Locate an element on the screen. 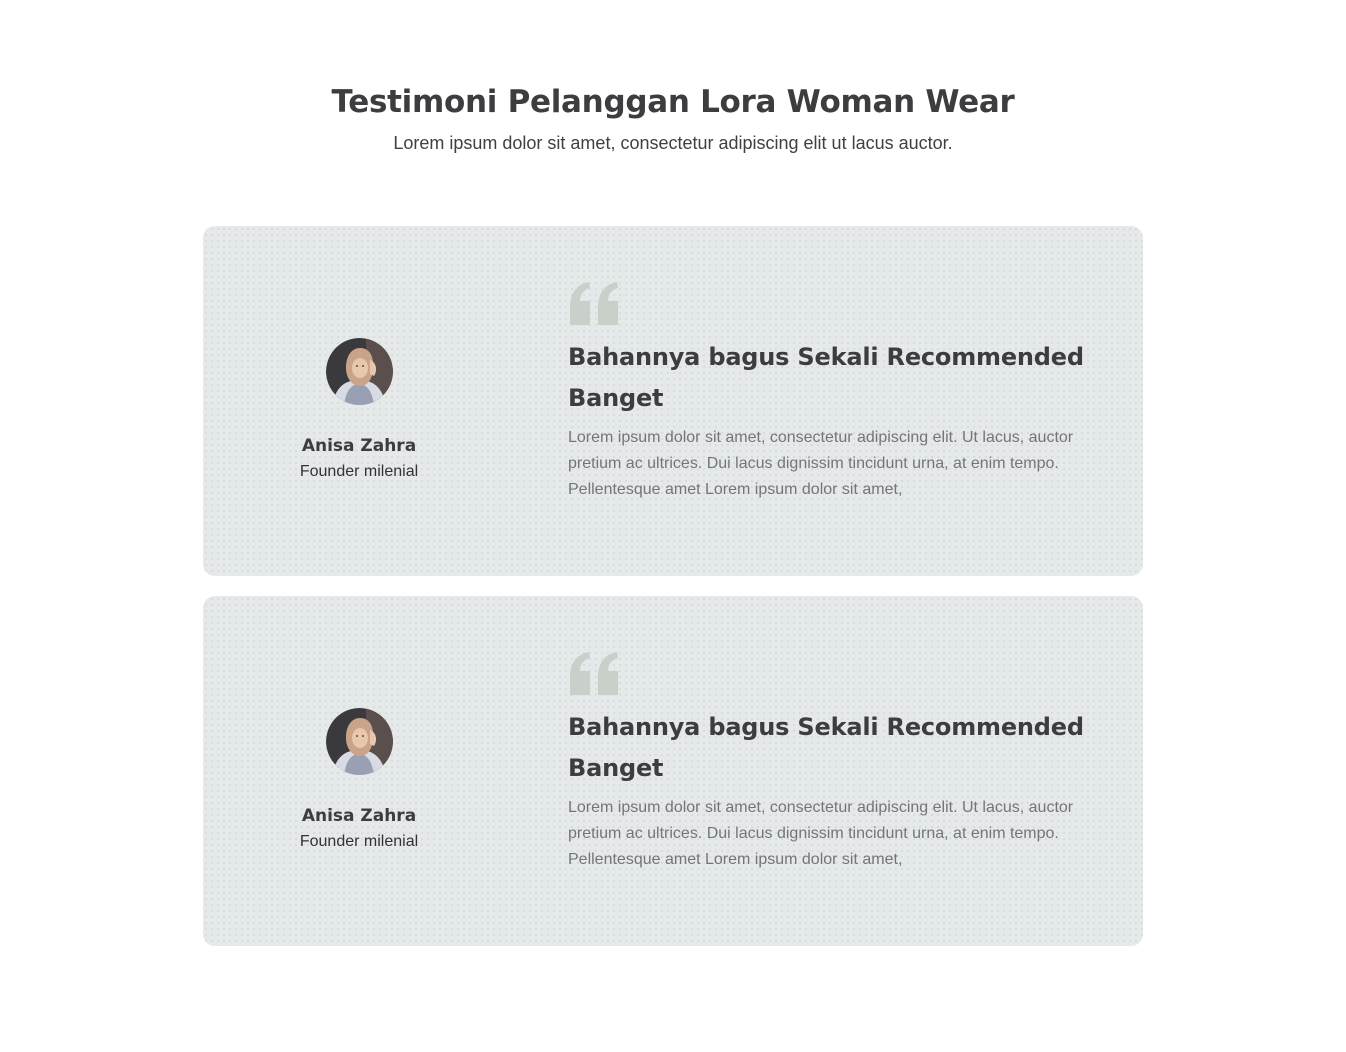  page-title: Testimoni Pelanggan Lora Woman Wear is located at coordinates (673, 102).